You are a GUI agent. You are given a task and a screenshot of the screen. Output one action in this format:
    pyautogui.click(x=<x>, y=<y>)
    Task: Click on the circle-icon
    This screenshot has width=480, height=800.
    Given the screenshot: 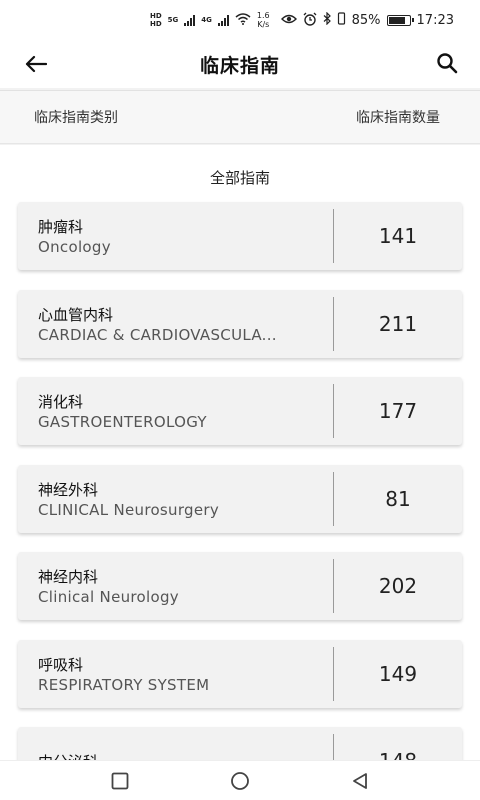 What is the action you would take?
    pyautogui.click(x=240, y=780)
    